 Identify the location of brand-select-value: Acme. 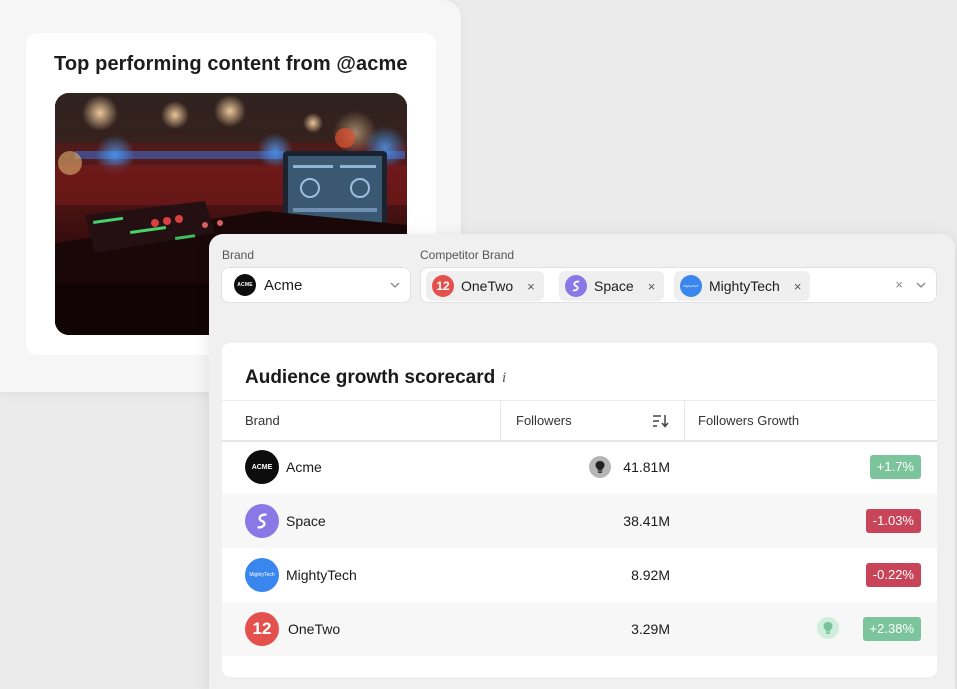
(283, 285).